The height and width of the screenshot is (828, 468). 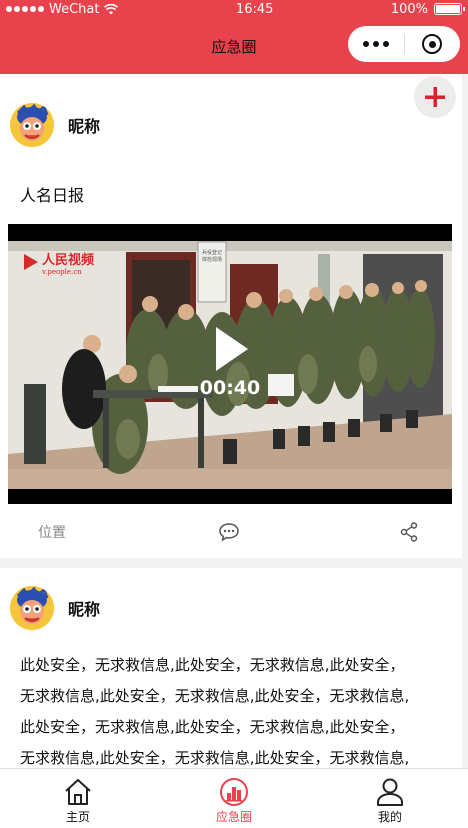 What do you see at coordinates (52, 195) in the screenshot?
I see `post-text: 人名日报` at bounding box center [52, 195].